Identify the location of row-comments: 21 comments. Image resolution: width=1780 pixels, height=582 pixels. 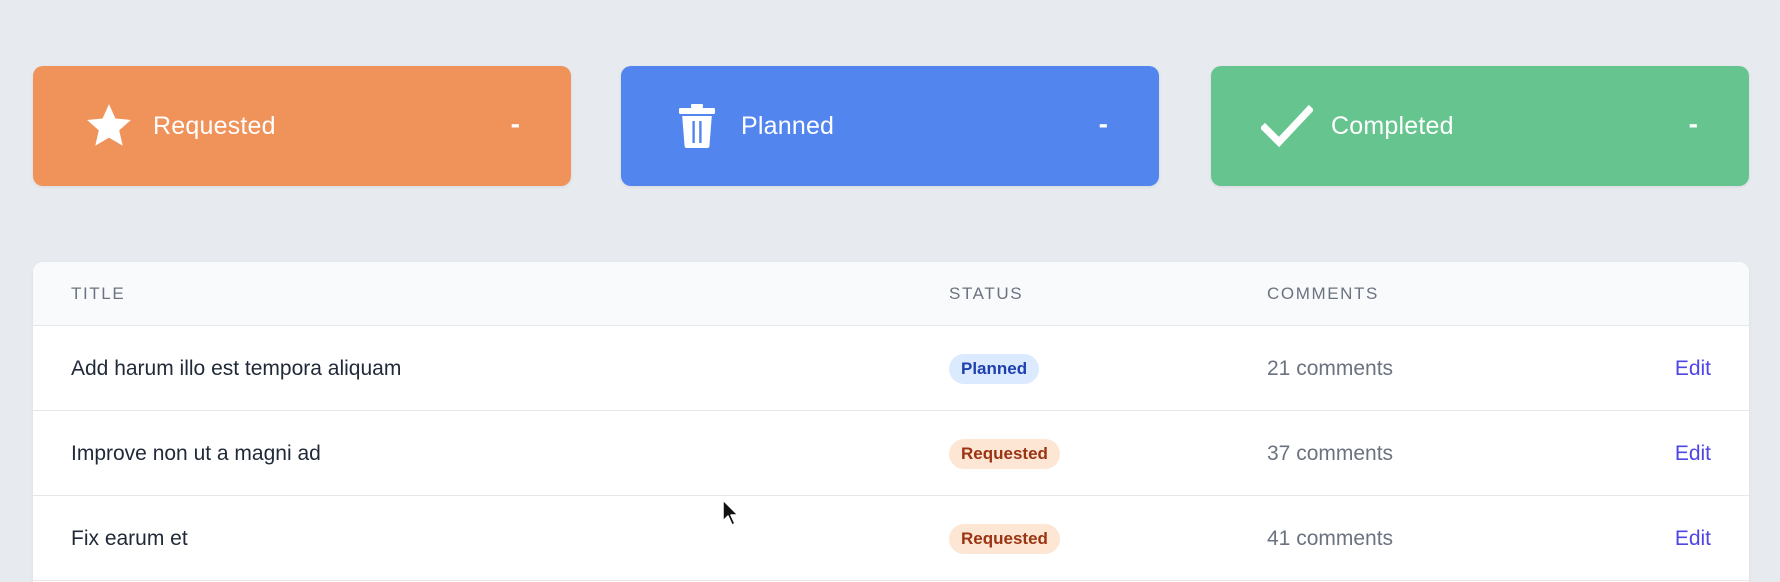
(1330, 368).